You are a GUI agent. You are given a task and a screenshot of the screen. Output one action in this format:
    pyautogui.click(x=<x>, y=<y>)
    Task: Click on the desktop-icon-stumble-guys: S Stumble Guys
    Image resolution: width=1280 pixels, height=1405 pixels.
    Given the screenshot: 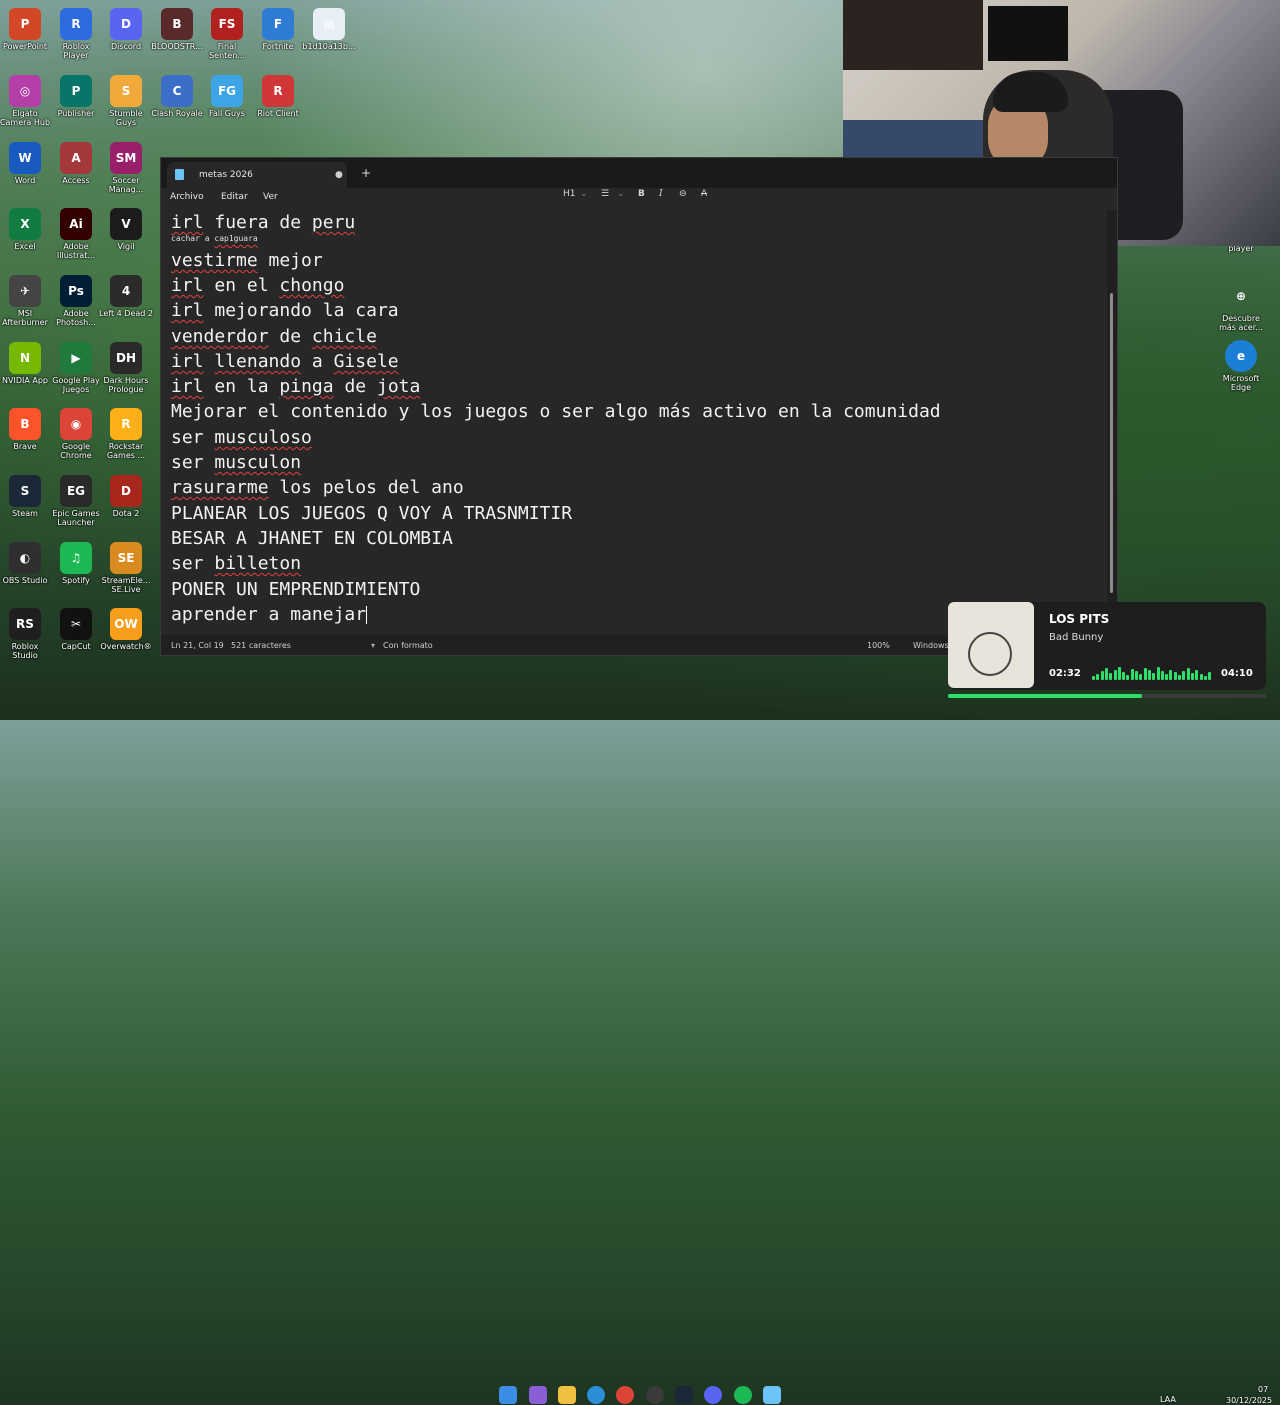 What is the action you would take?
    pyautogui.click(x=126, y=101)
    